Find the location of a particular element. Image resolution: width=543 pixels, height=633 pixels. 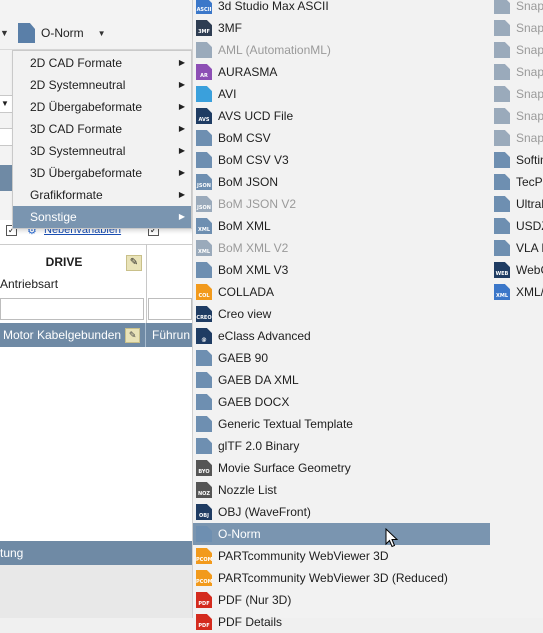

format-menu-item: PDF PDF (Nur 3D) is located at coordinates (341, 600).